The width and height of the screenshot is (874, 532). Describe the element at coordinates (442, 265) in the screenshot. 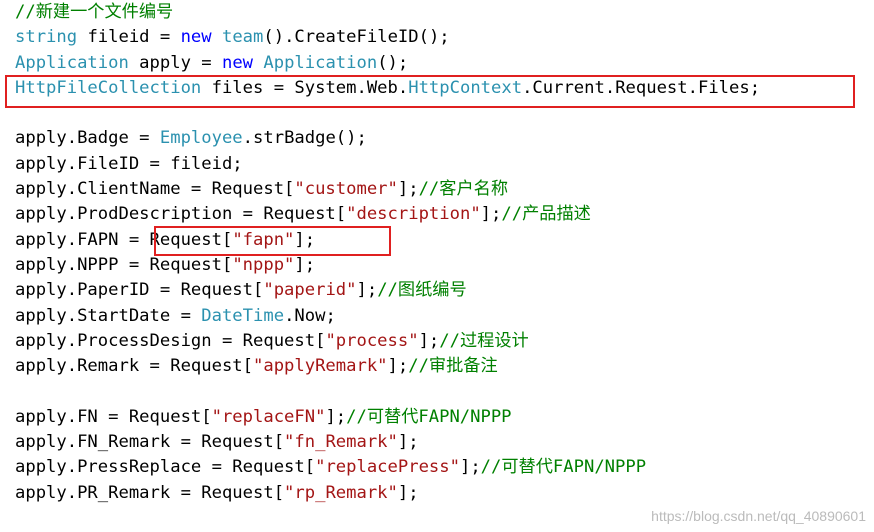

I see `code-line: apply.NPPP = Request["nppp"];` at that location.